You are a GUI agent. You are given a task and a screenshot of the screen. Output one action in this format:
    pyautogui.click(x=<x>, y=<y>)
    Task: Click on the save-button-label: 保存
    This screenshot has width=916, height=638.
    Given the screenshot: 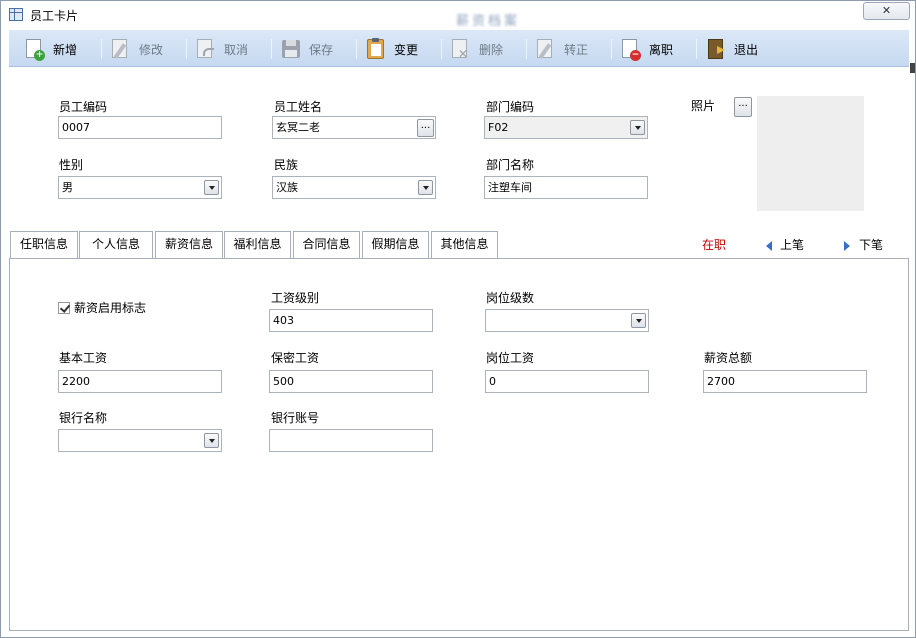 What is the action you would take?
    pyautogui.click(x=321, y=49)
    